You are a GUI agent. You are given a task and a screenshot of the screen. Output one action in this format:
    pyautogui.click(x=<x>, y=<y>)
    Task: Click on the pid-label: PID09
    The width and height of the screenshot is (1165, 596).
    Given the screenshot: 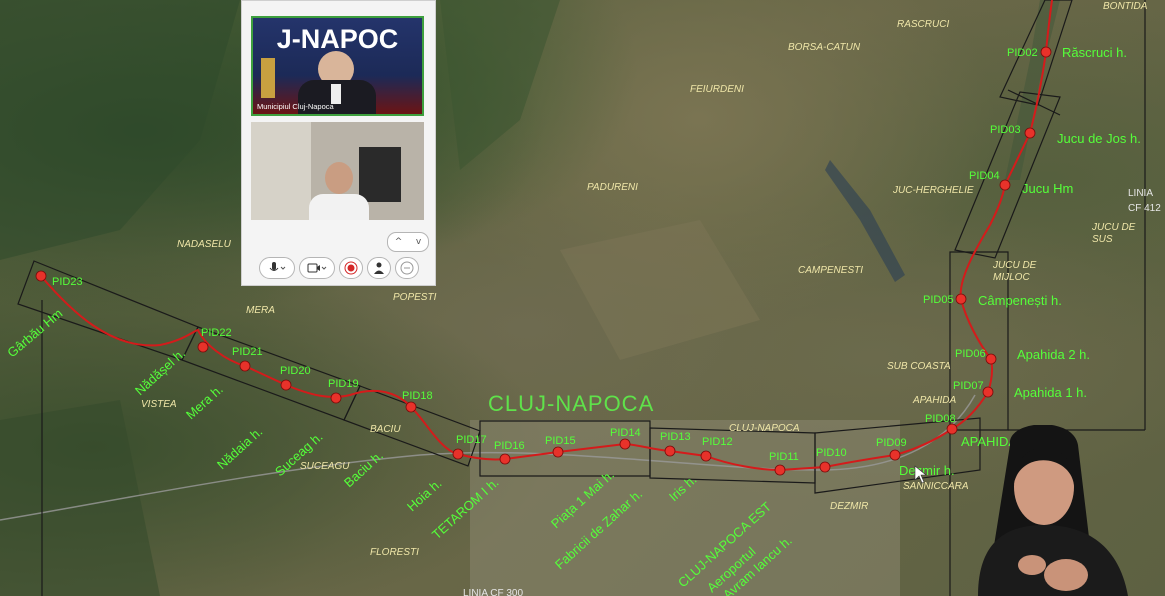 What is the action you would take?
    pyautogui.click(x=891, y=443)
    